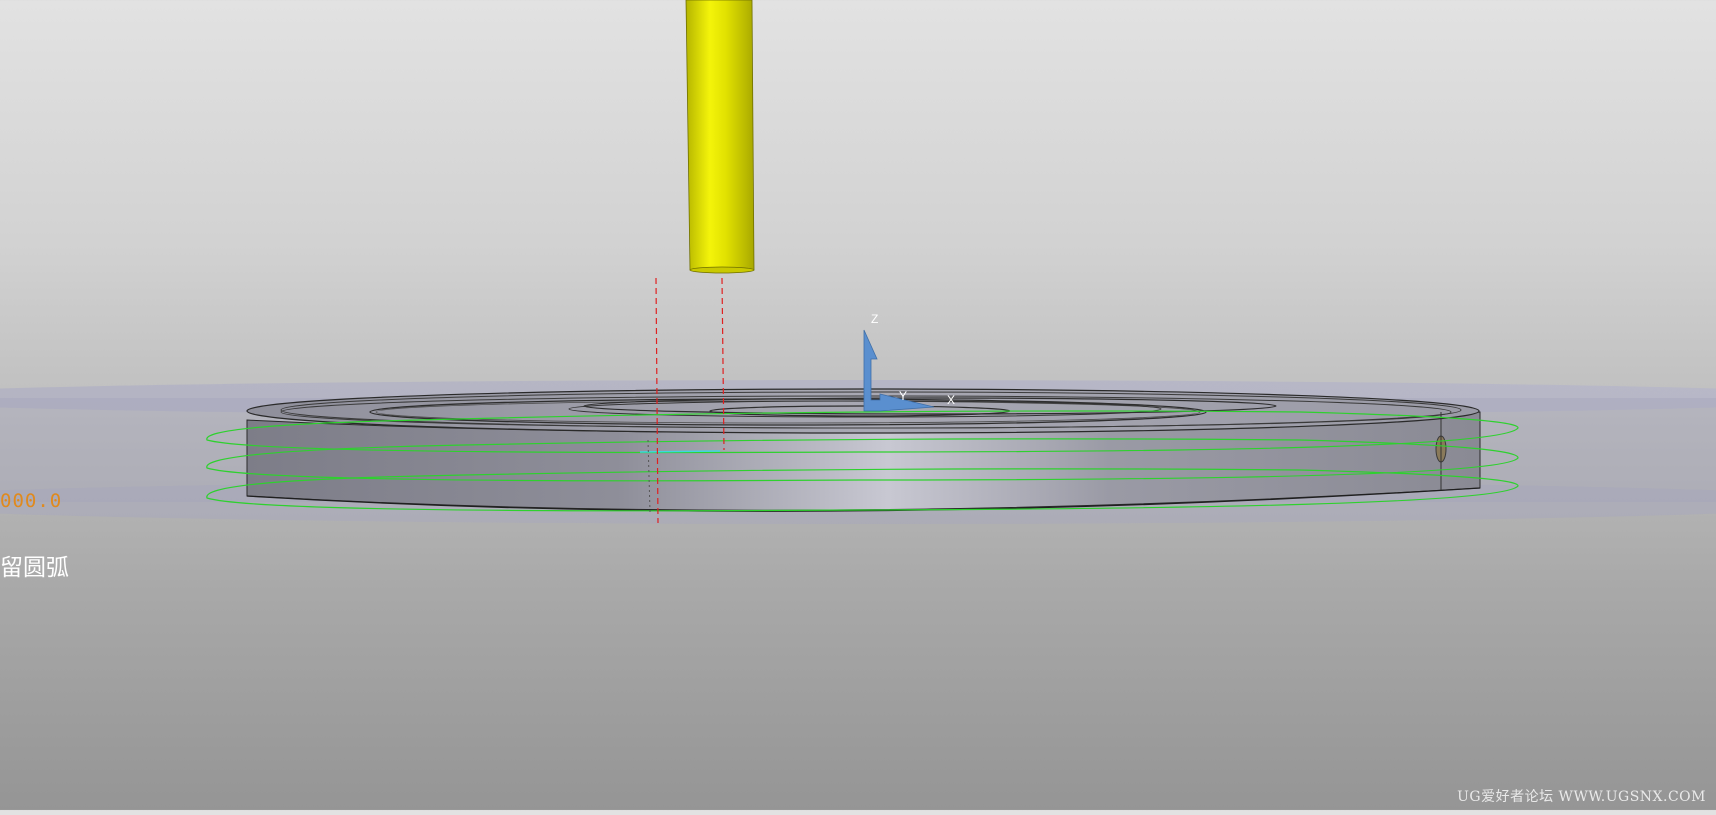 The image size is (1716, 815). I want to click on watermark-text: UG爱好者论坛 WWW.UGSNX.COM, so click(1581, 797).